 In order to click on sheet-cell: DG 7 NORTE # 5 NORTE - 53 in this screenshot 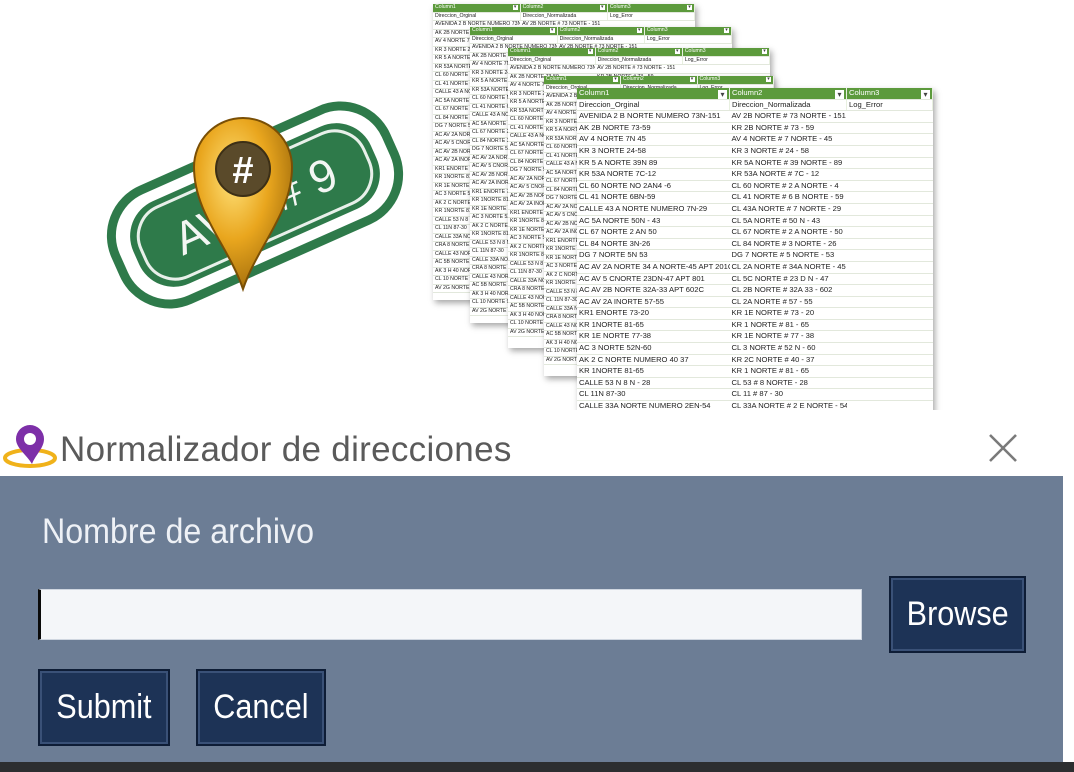, I will do `click(788, 255)`.